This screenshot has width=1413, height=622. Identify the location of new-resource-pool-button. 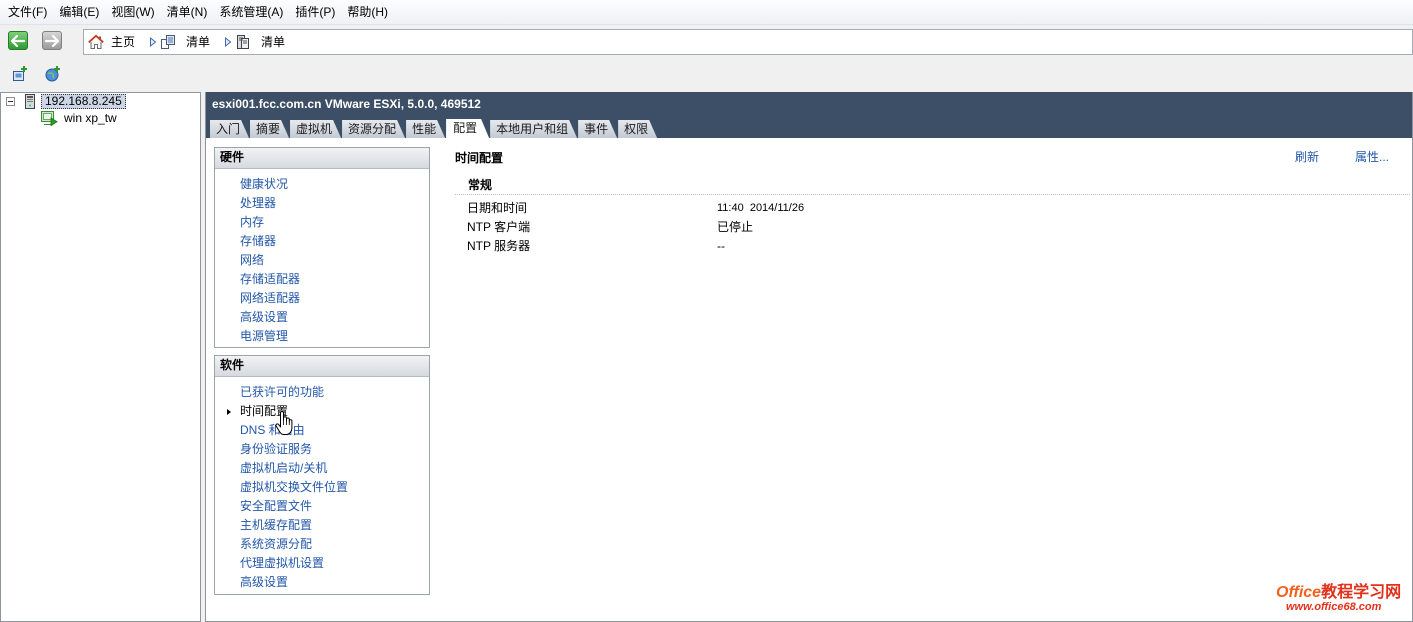
(53, 74).